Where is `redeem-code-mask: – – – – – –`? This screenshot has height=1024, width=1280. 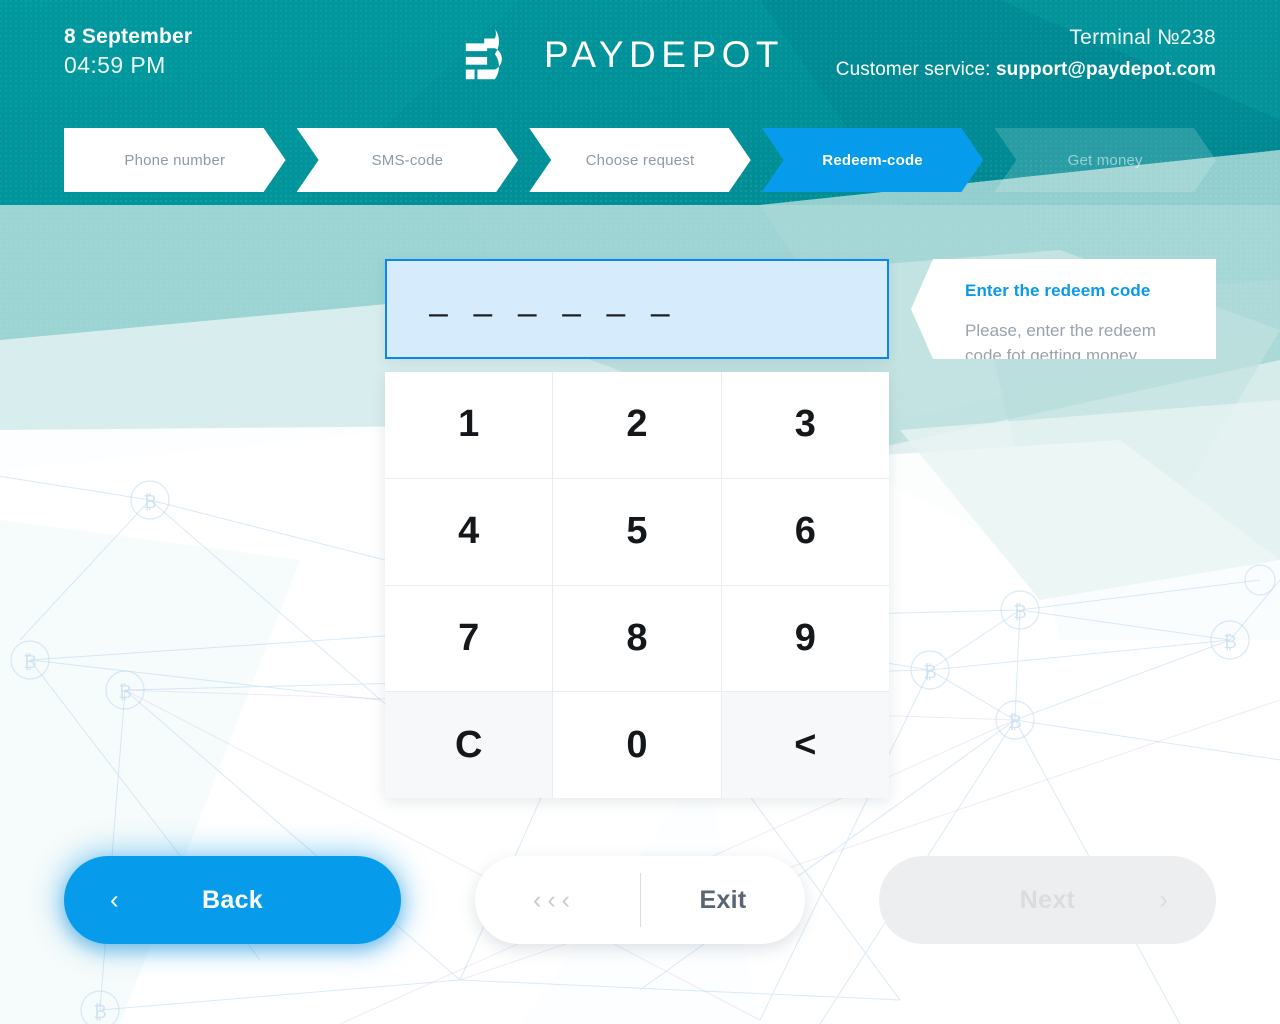 redeem-code-mask: – – – – – – is located at coordinates (553, 313).